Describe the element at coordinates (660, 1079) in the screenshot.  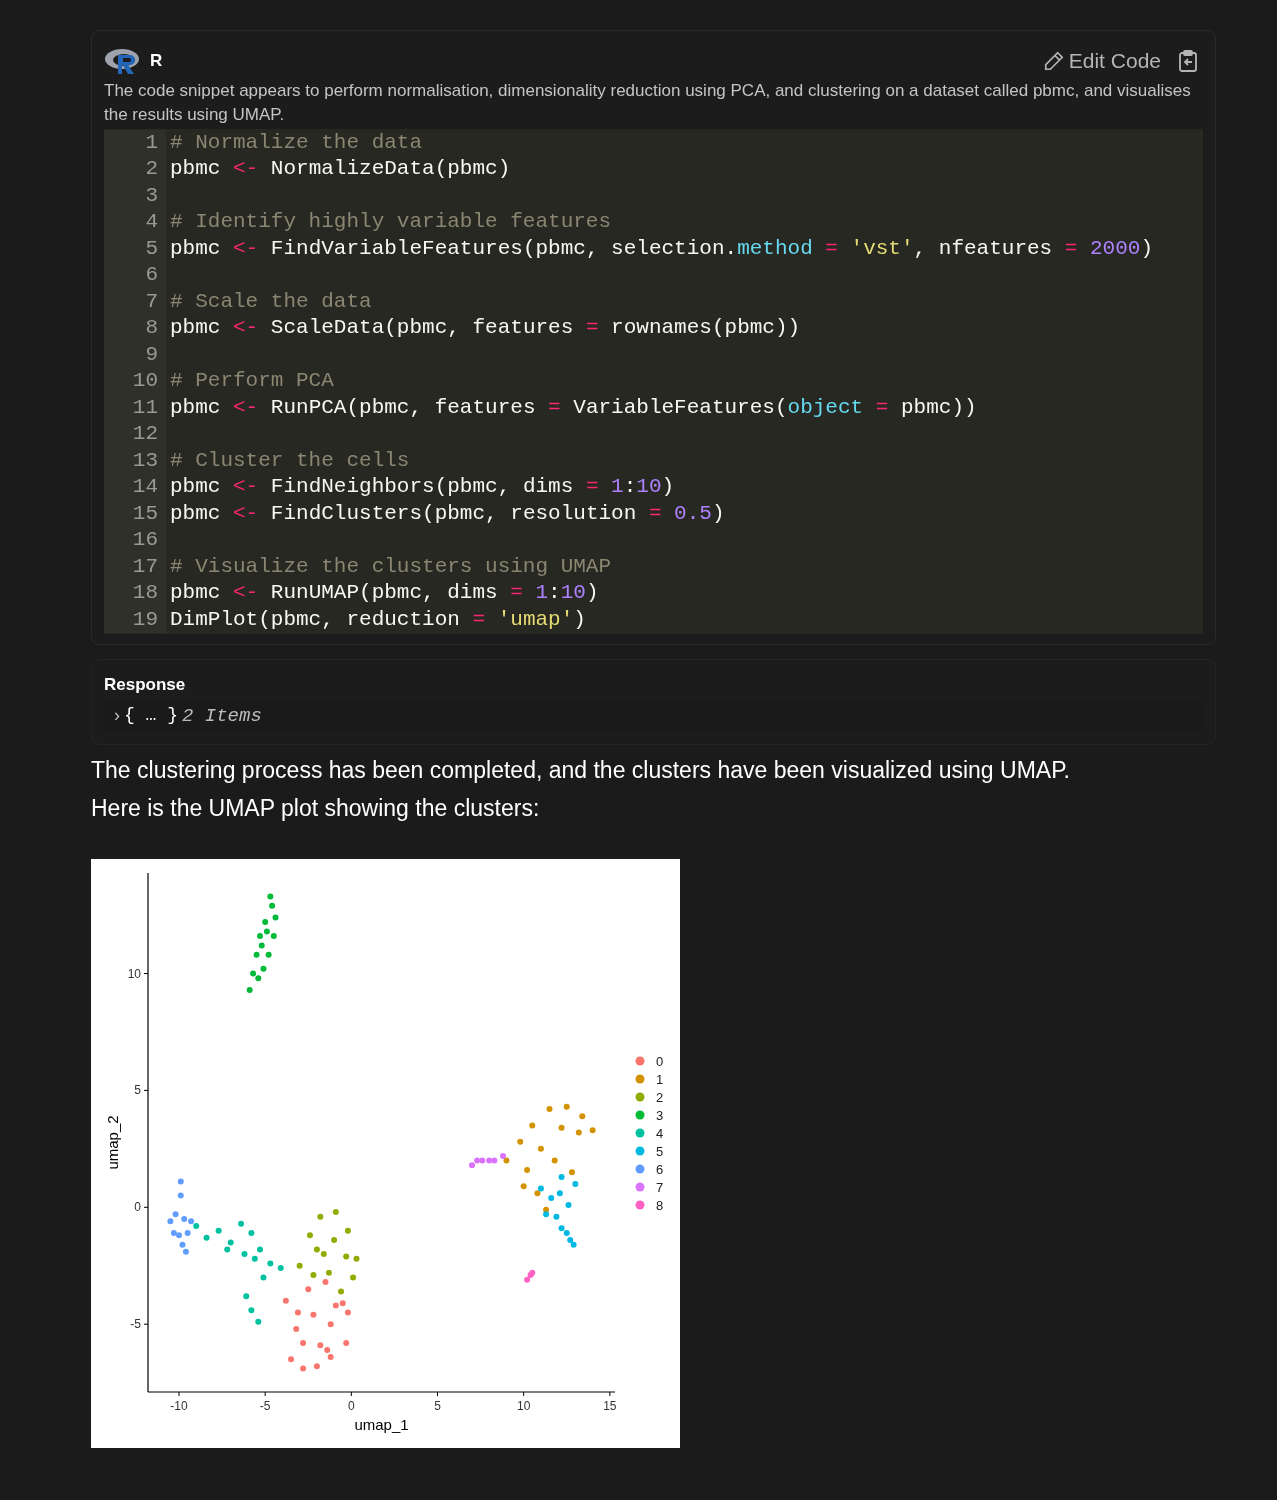
I see `legend-label: 1` at that location.